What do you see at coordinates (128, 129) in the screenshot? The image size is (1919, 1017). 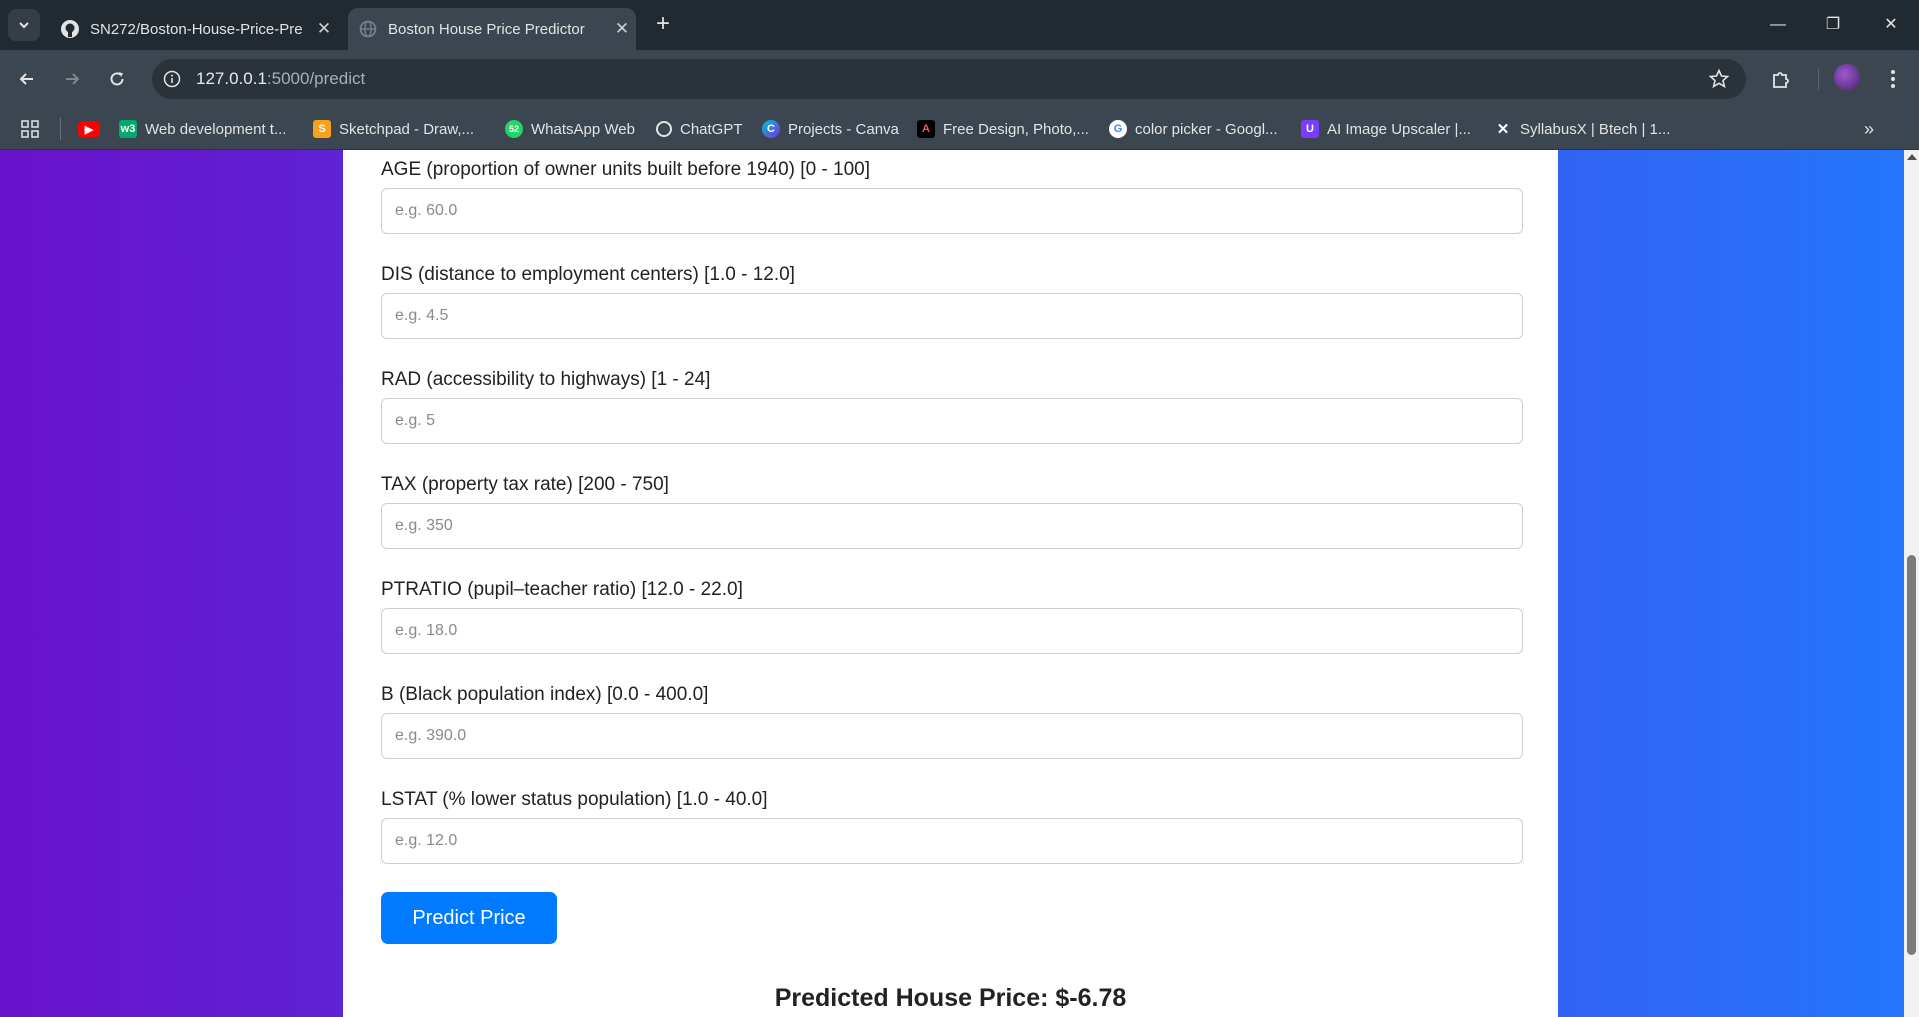 I see `w3schools-icon: w3` at bounding box center [128, 129].